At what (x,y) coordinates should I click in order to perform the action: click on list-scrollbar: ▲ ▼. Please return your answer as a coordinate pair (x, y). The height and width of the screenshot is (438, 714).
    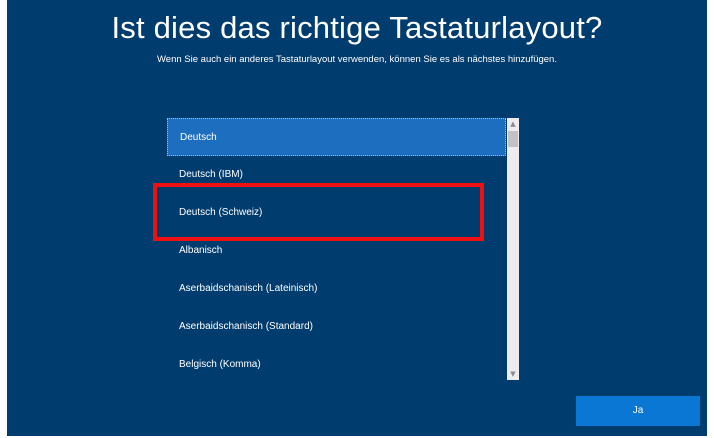
    Looking at the image, I should click on (513, 249).